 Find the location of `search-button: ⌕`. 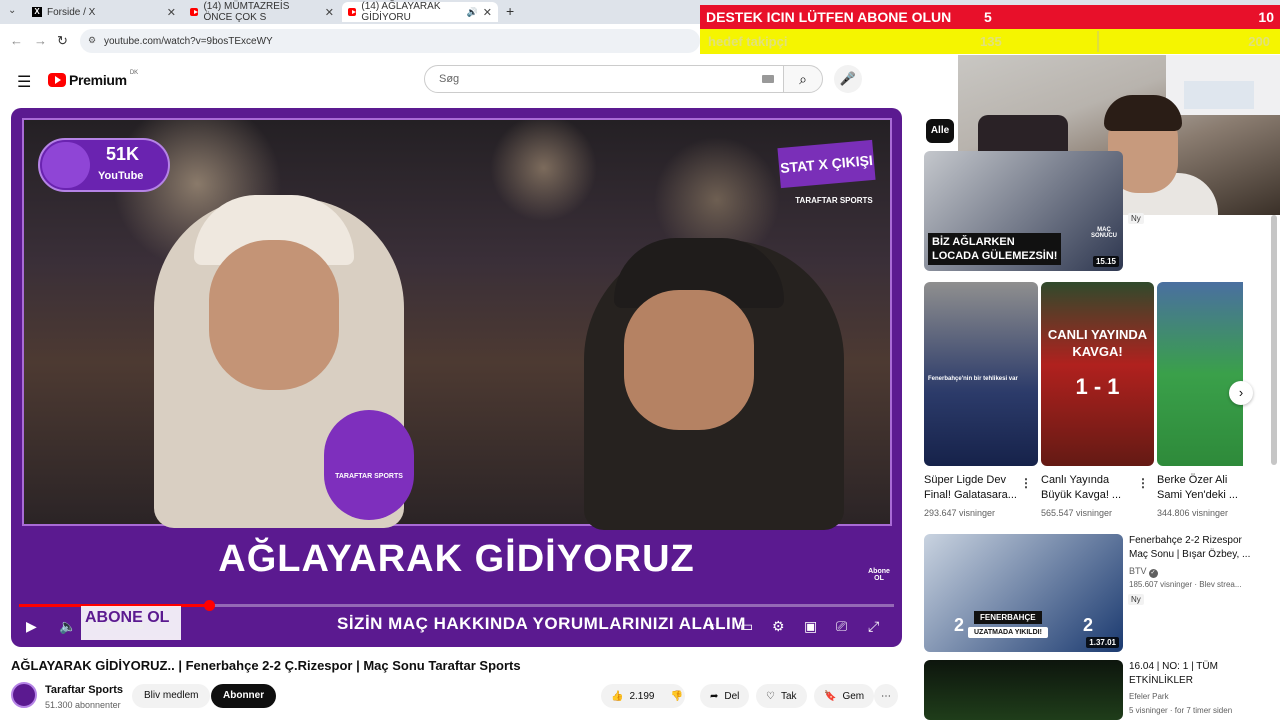

search-button: ⌕ is located at coordinates (803, 79).